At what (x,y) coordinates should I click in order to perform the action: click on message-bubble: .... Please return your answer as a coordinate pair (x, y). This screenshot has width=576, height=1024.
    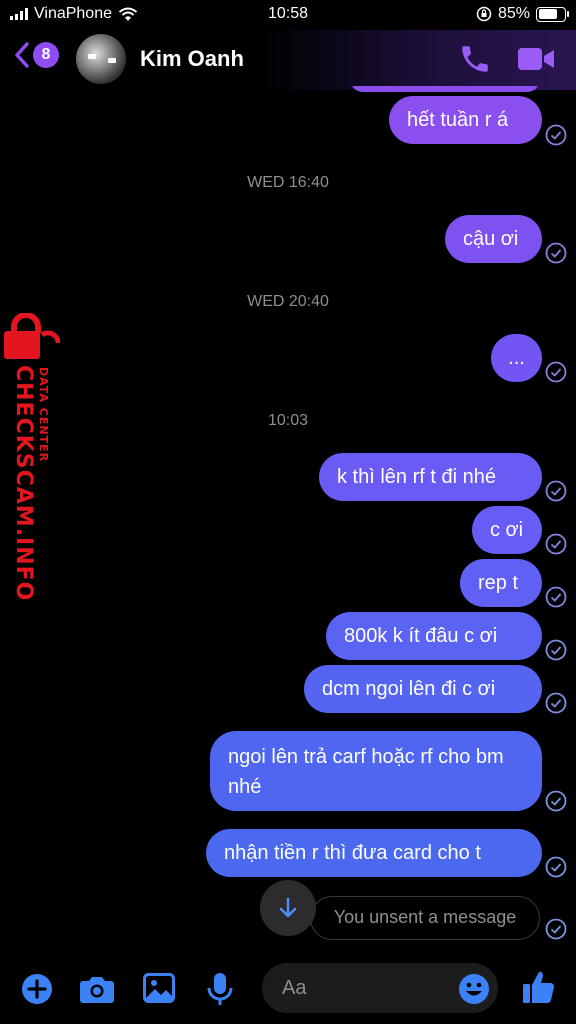
    Looking at the image, I should click on (516, 358).